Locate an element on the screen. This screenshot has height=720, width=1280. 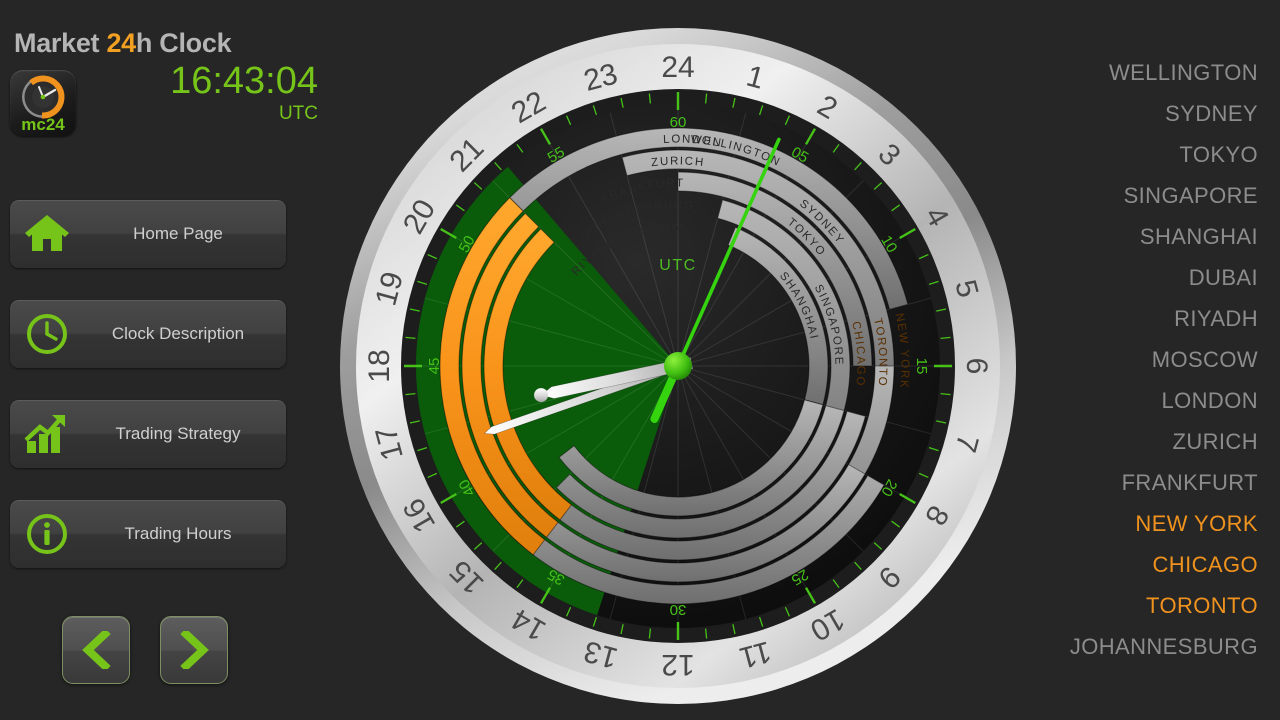
page-title: Market 24h Clock is located at coordinates (123, 43).